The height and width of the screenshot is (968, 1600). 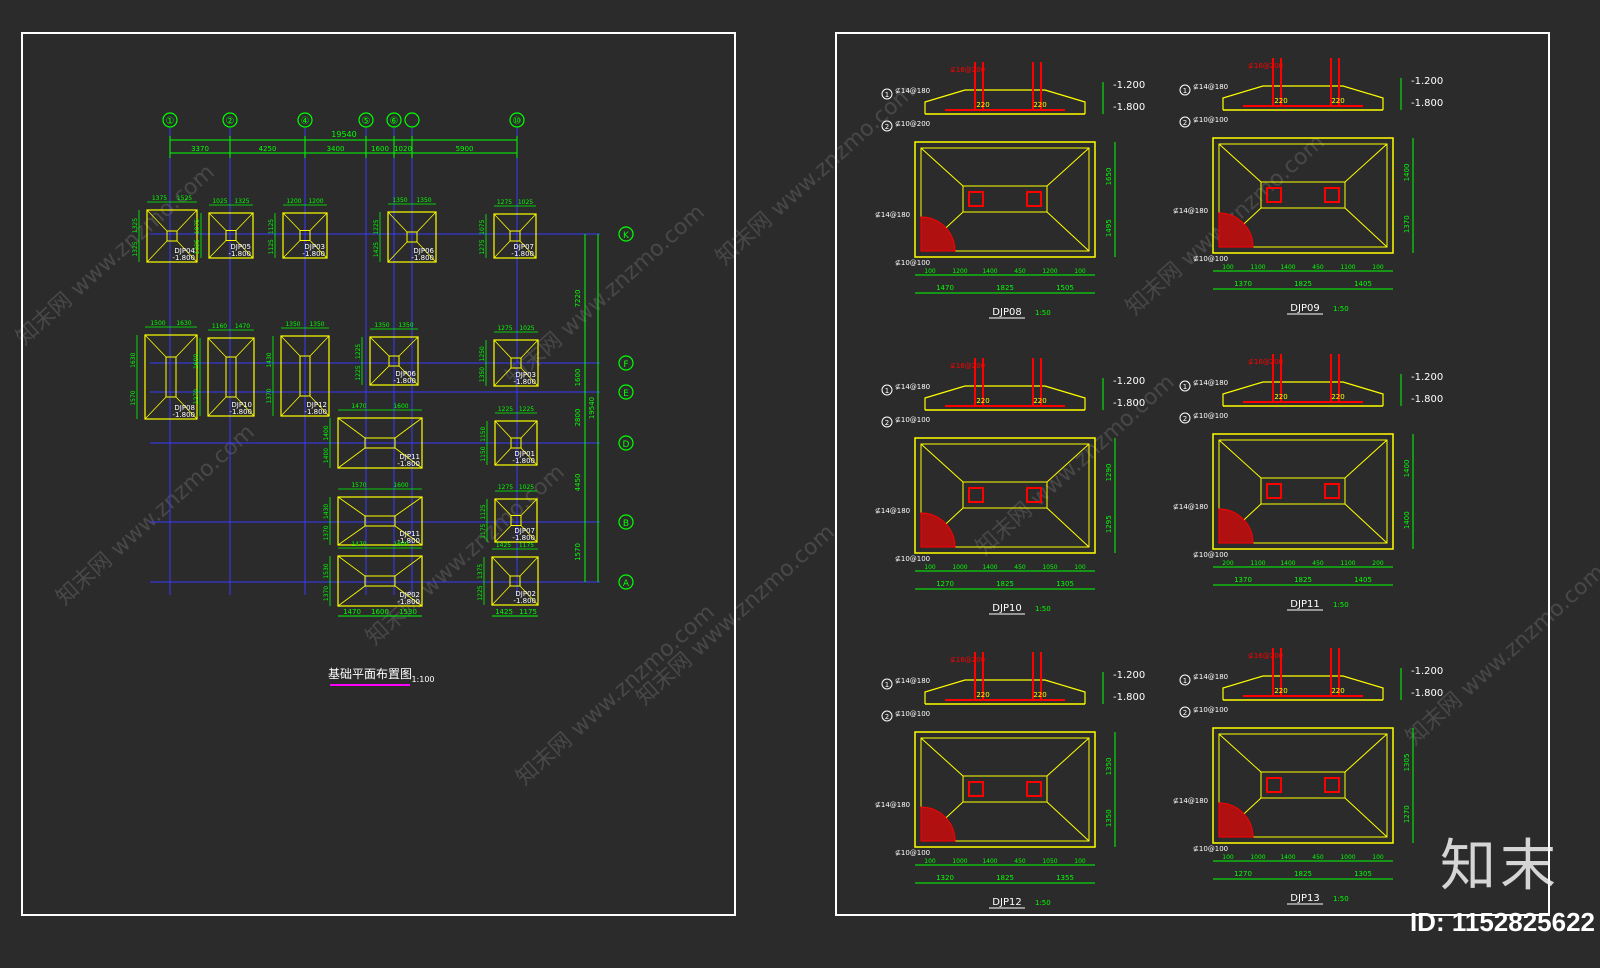 What do you see at coordinates (405, 230) in the screenshot?
I see `footing-djp06: DJP06-1.8001350 135012251425` at bounding box center [405, 230].